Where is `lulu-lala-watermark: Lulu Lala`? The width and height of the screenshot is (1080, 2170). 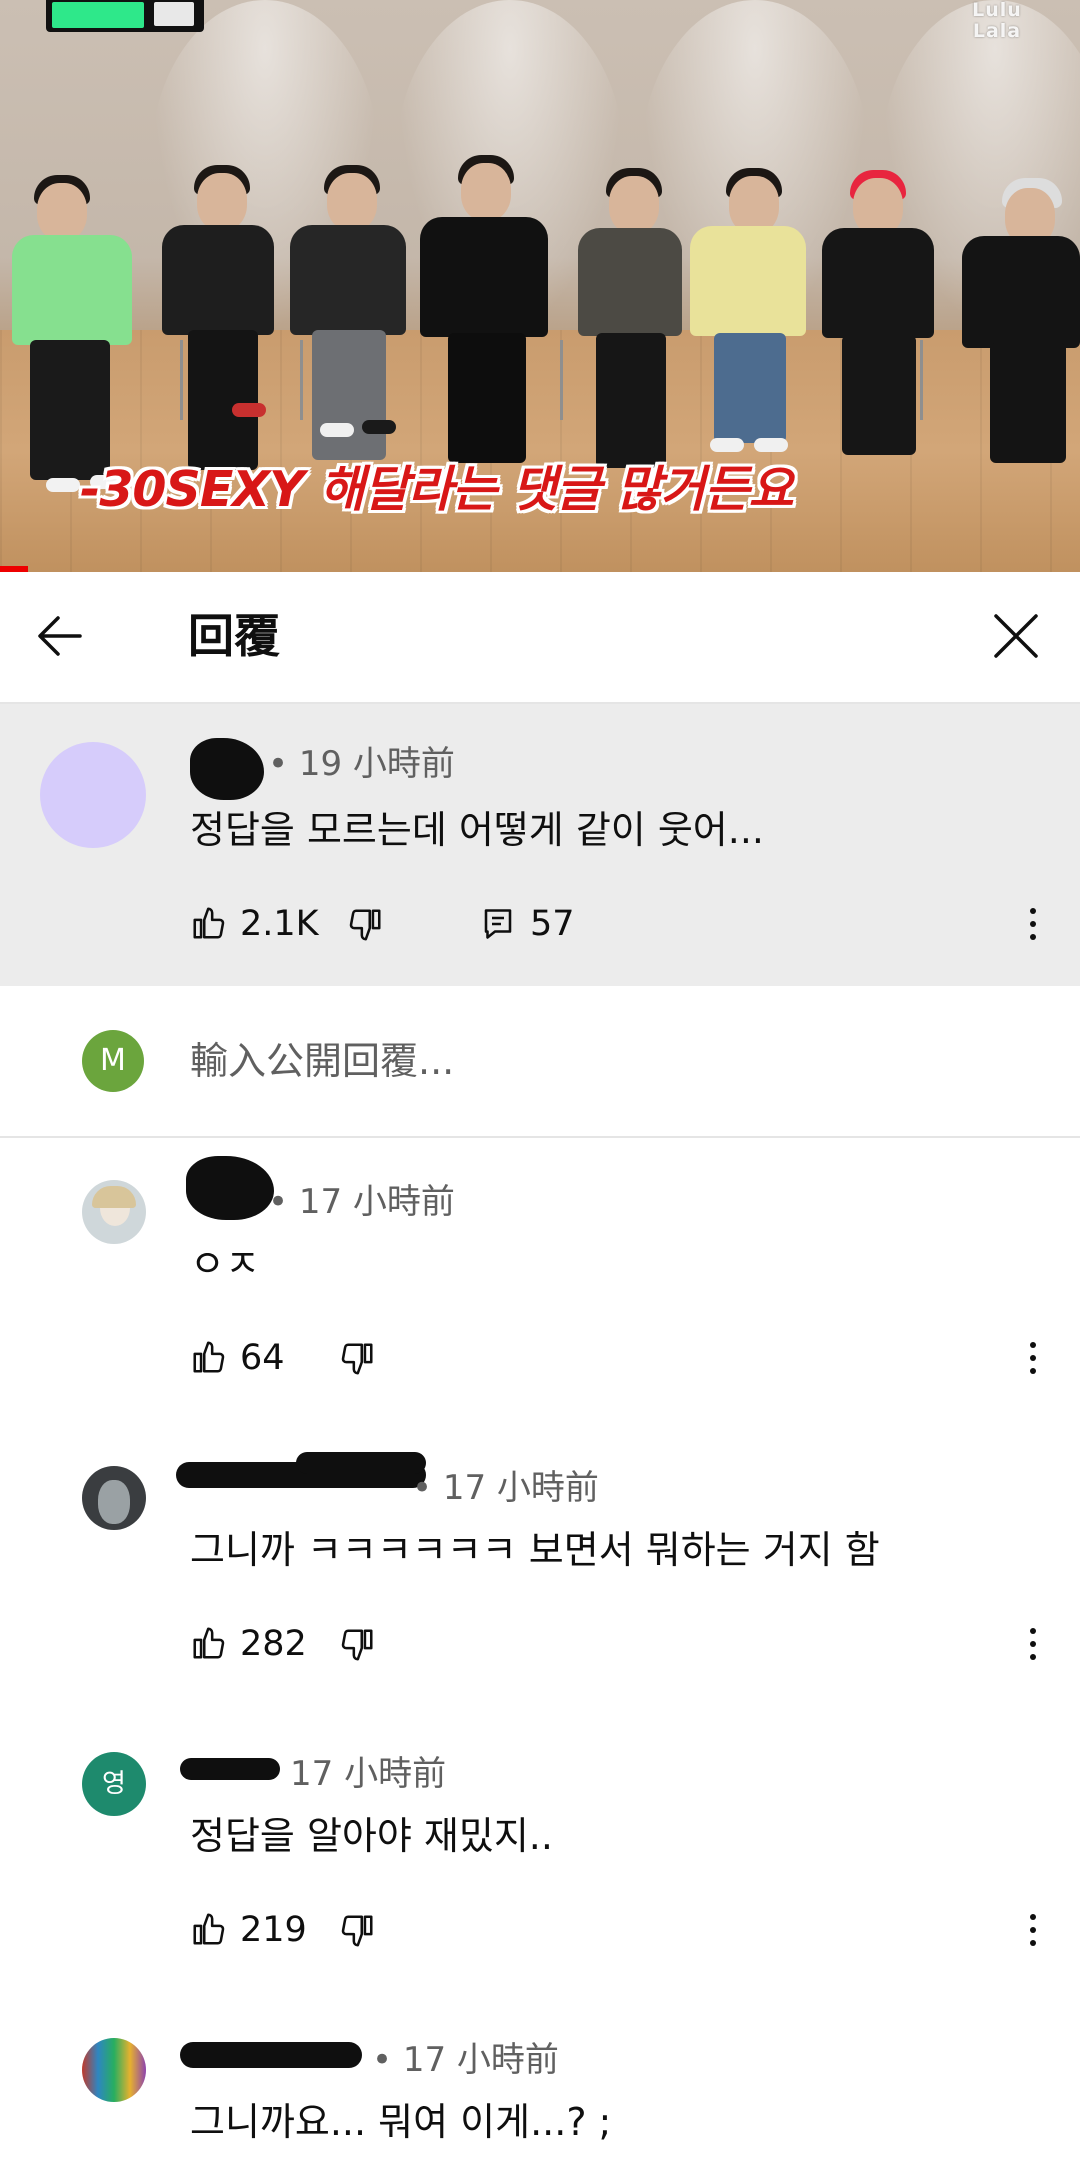
lulu-lala-watermark: Lulu Lala is located at coordinates (997, 21).